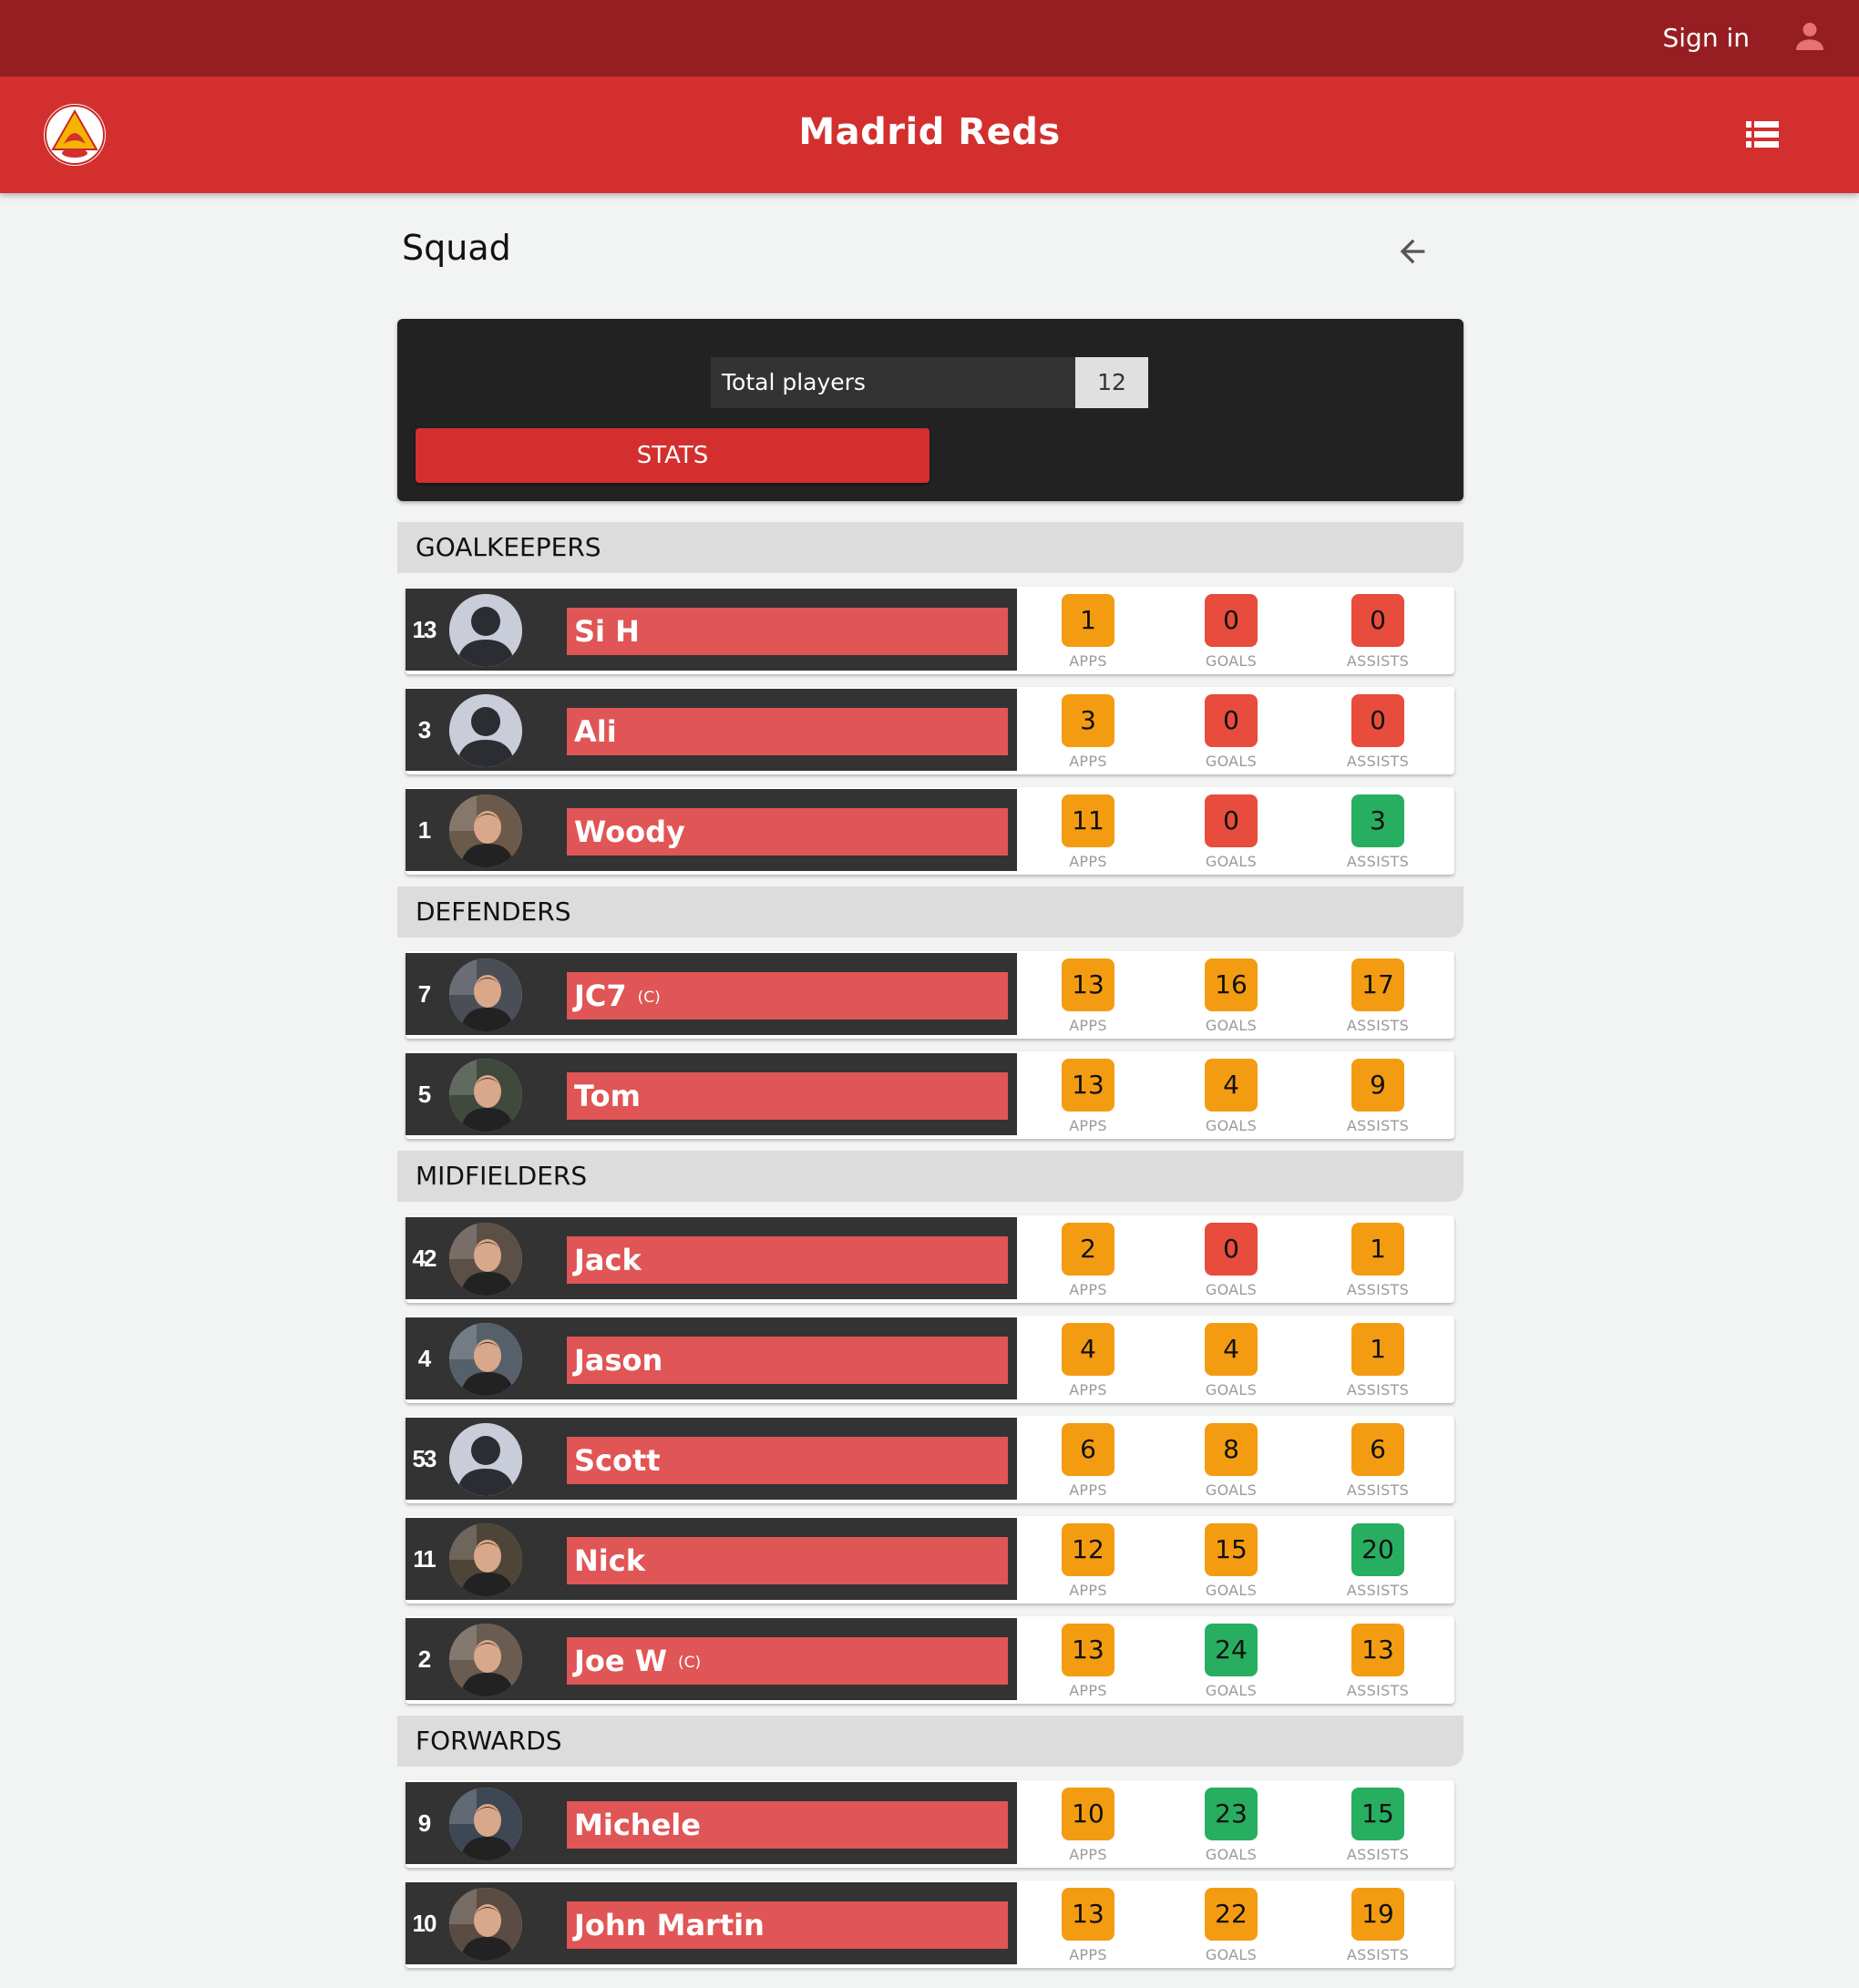 This screenshot has width=1859, height=1988. I want to click on shirt-number: 42, so click(424, 1258).